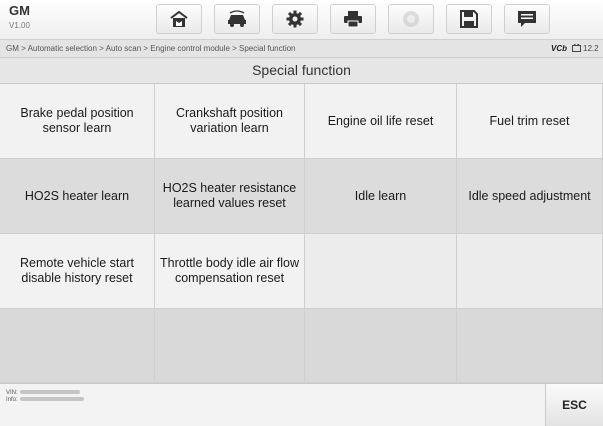 This screenshot has width=603, height=426. I want to click on function-label: Crankshaft position variation learn, so click(229, 120).